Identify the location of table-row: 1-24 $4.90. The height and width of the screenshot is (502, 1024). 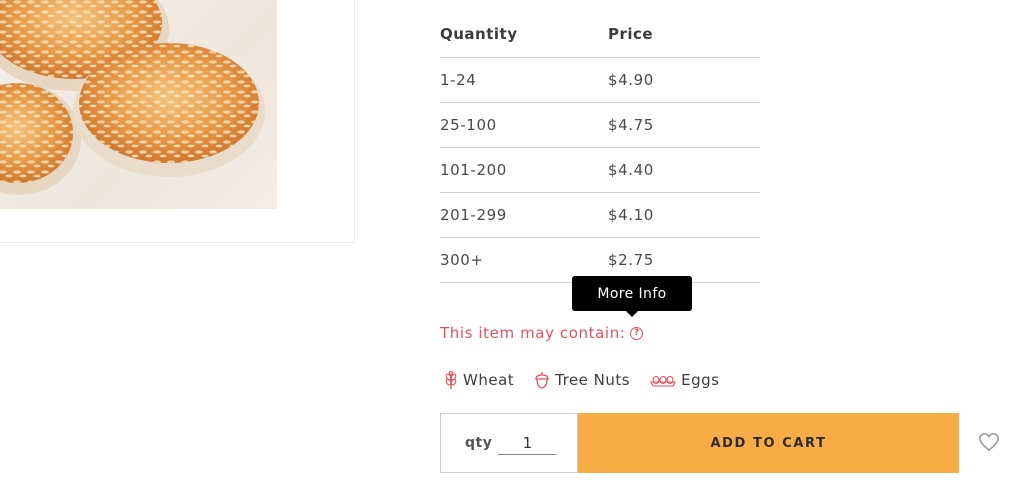
(600, 80).